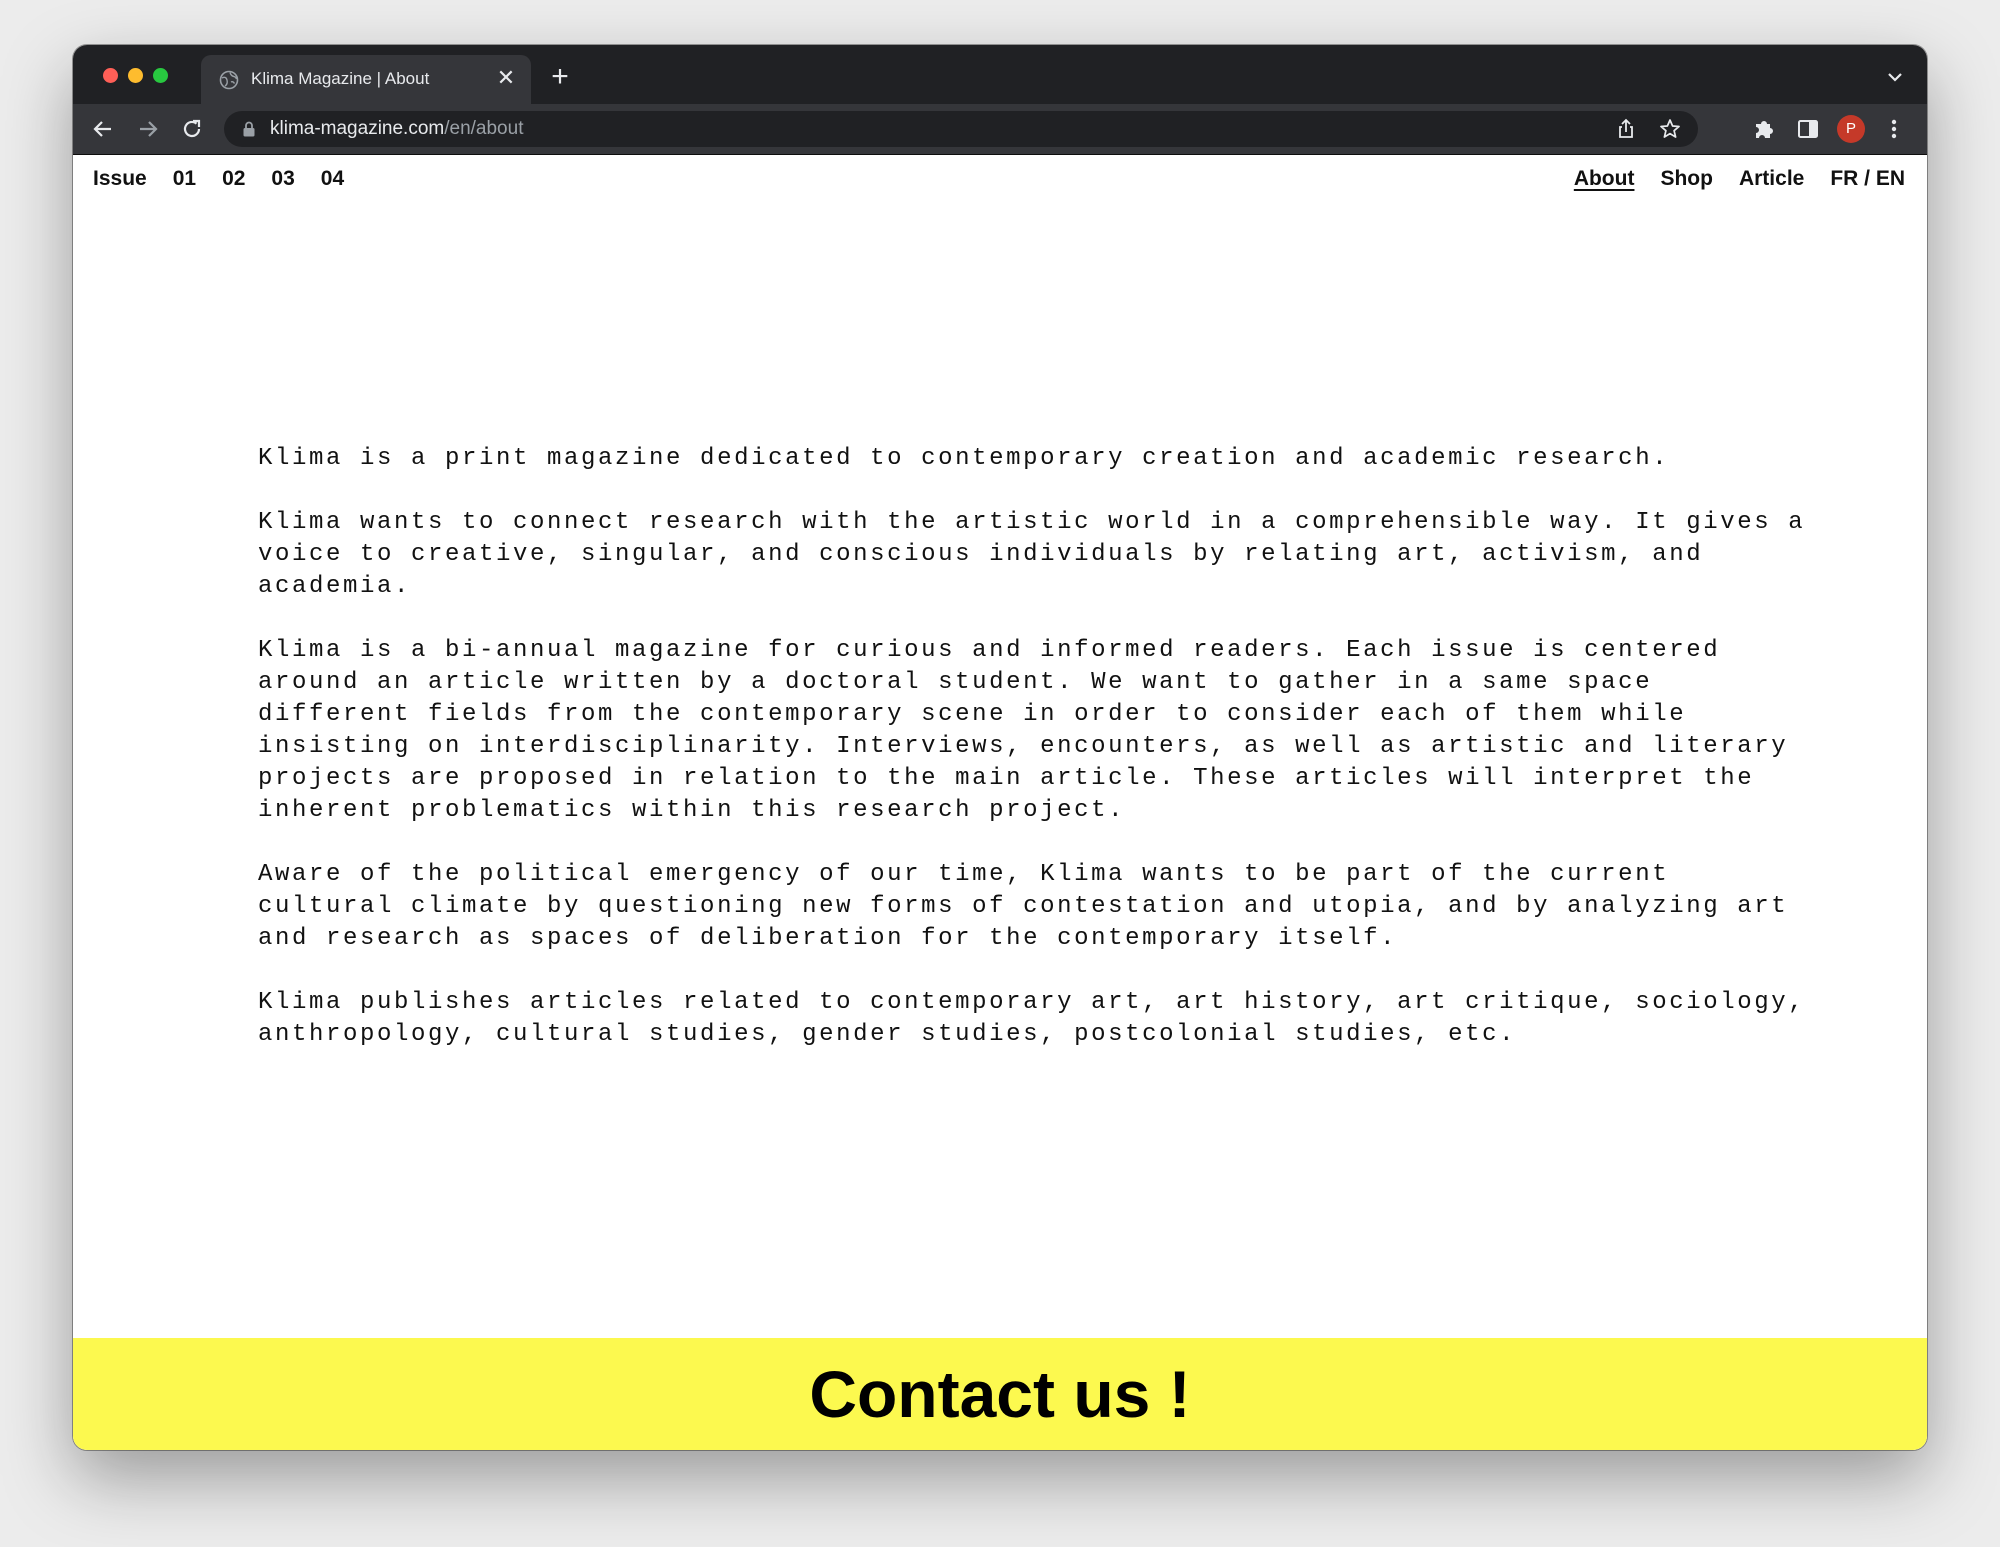 This screenshot has width=2000, height=1547. I want to click on reload-icon, so click(192, 129).